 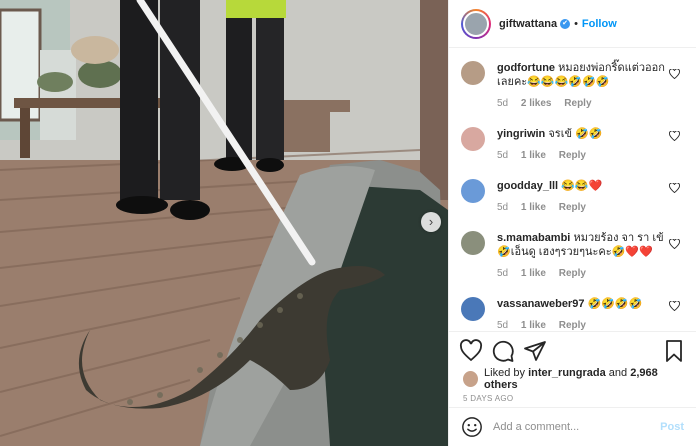 I want to click on comment-item: vassanaweber97 🤣🤣🤣🤣 5d 1 like Reply, so click(x=572, y=313).